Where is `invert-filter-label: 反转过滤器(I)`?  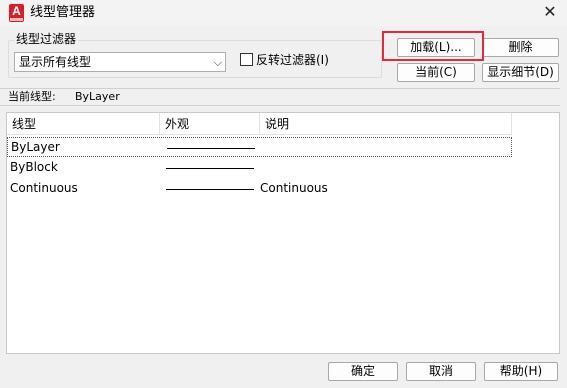 invert-filter-label: 反转过滤器(I) is located at coordinates (292, 60).